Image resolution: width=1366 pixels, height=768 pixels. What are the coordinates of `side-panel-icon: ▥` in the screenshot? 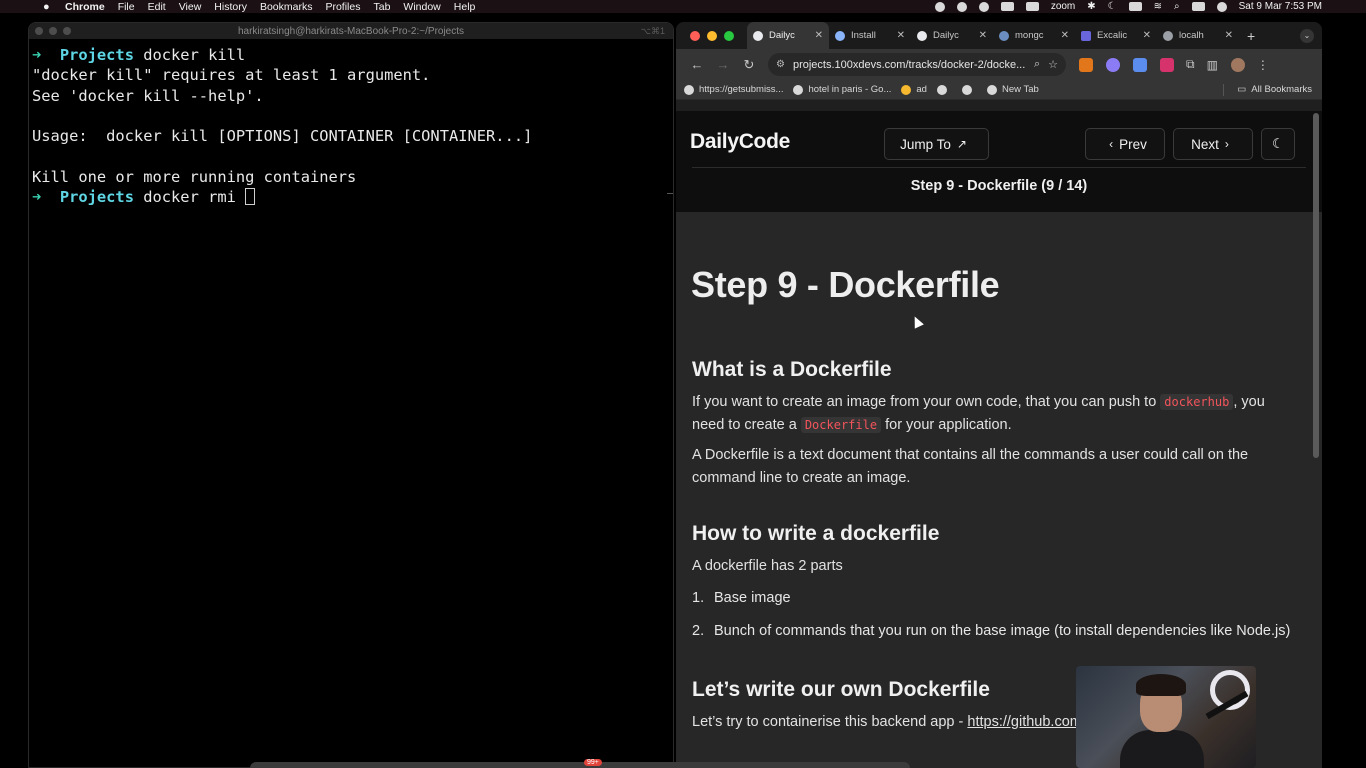 It's located at (1212, 65).